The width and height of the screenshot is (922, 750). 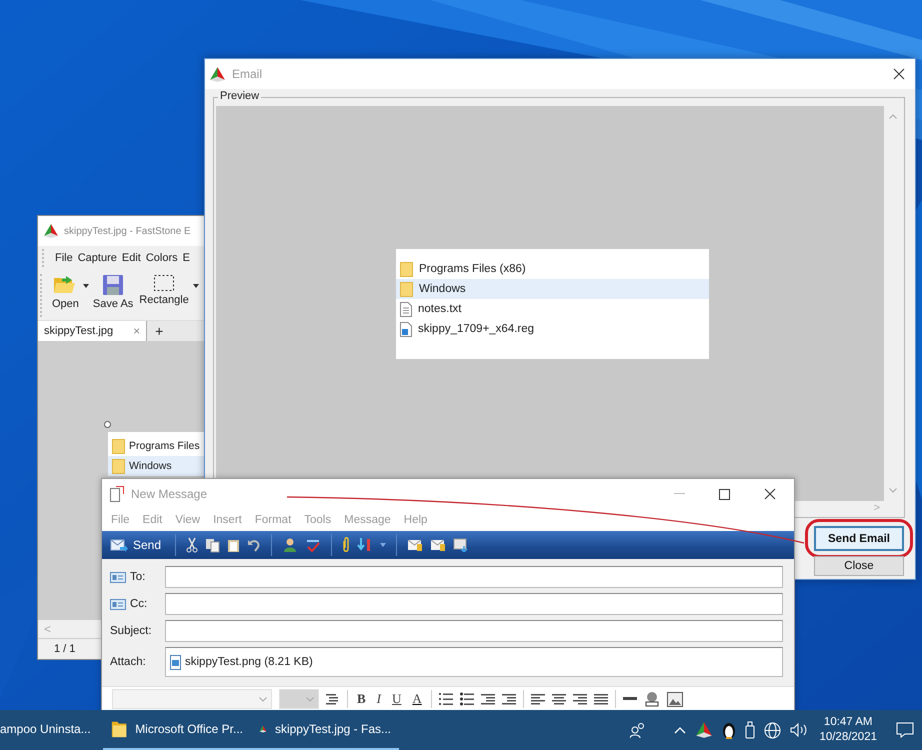 I want to click on bold-button: B, so click(x=361, y=699).